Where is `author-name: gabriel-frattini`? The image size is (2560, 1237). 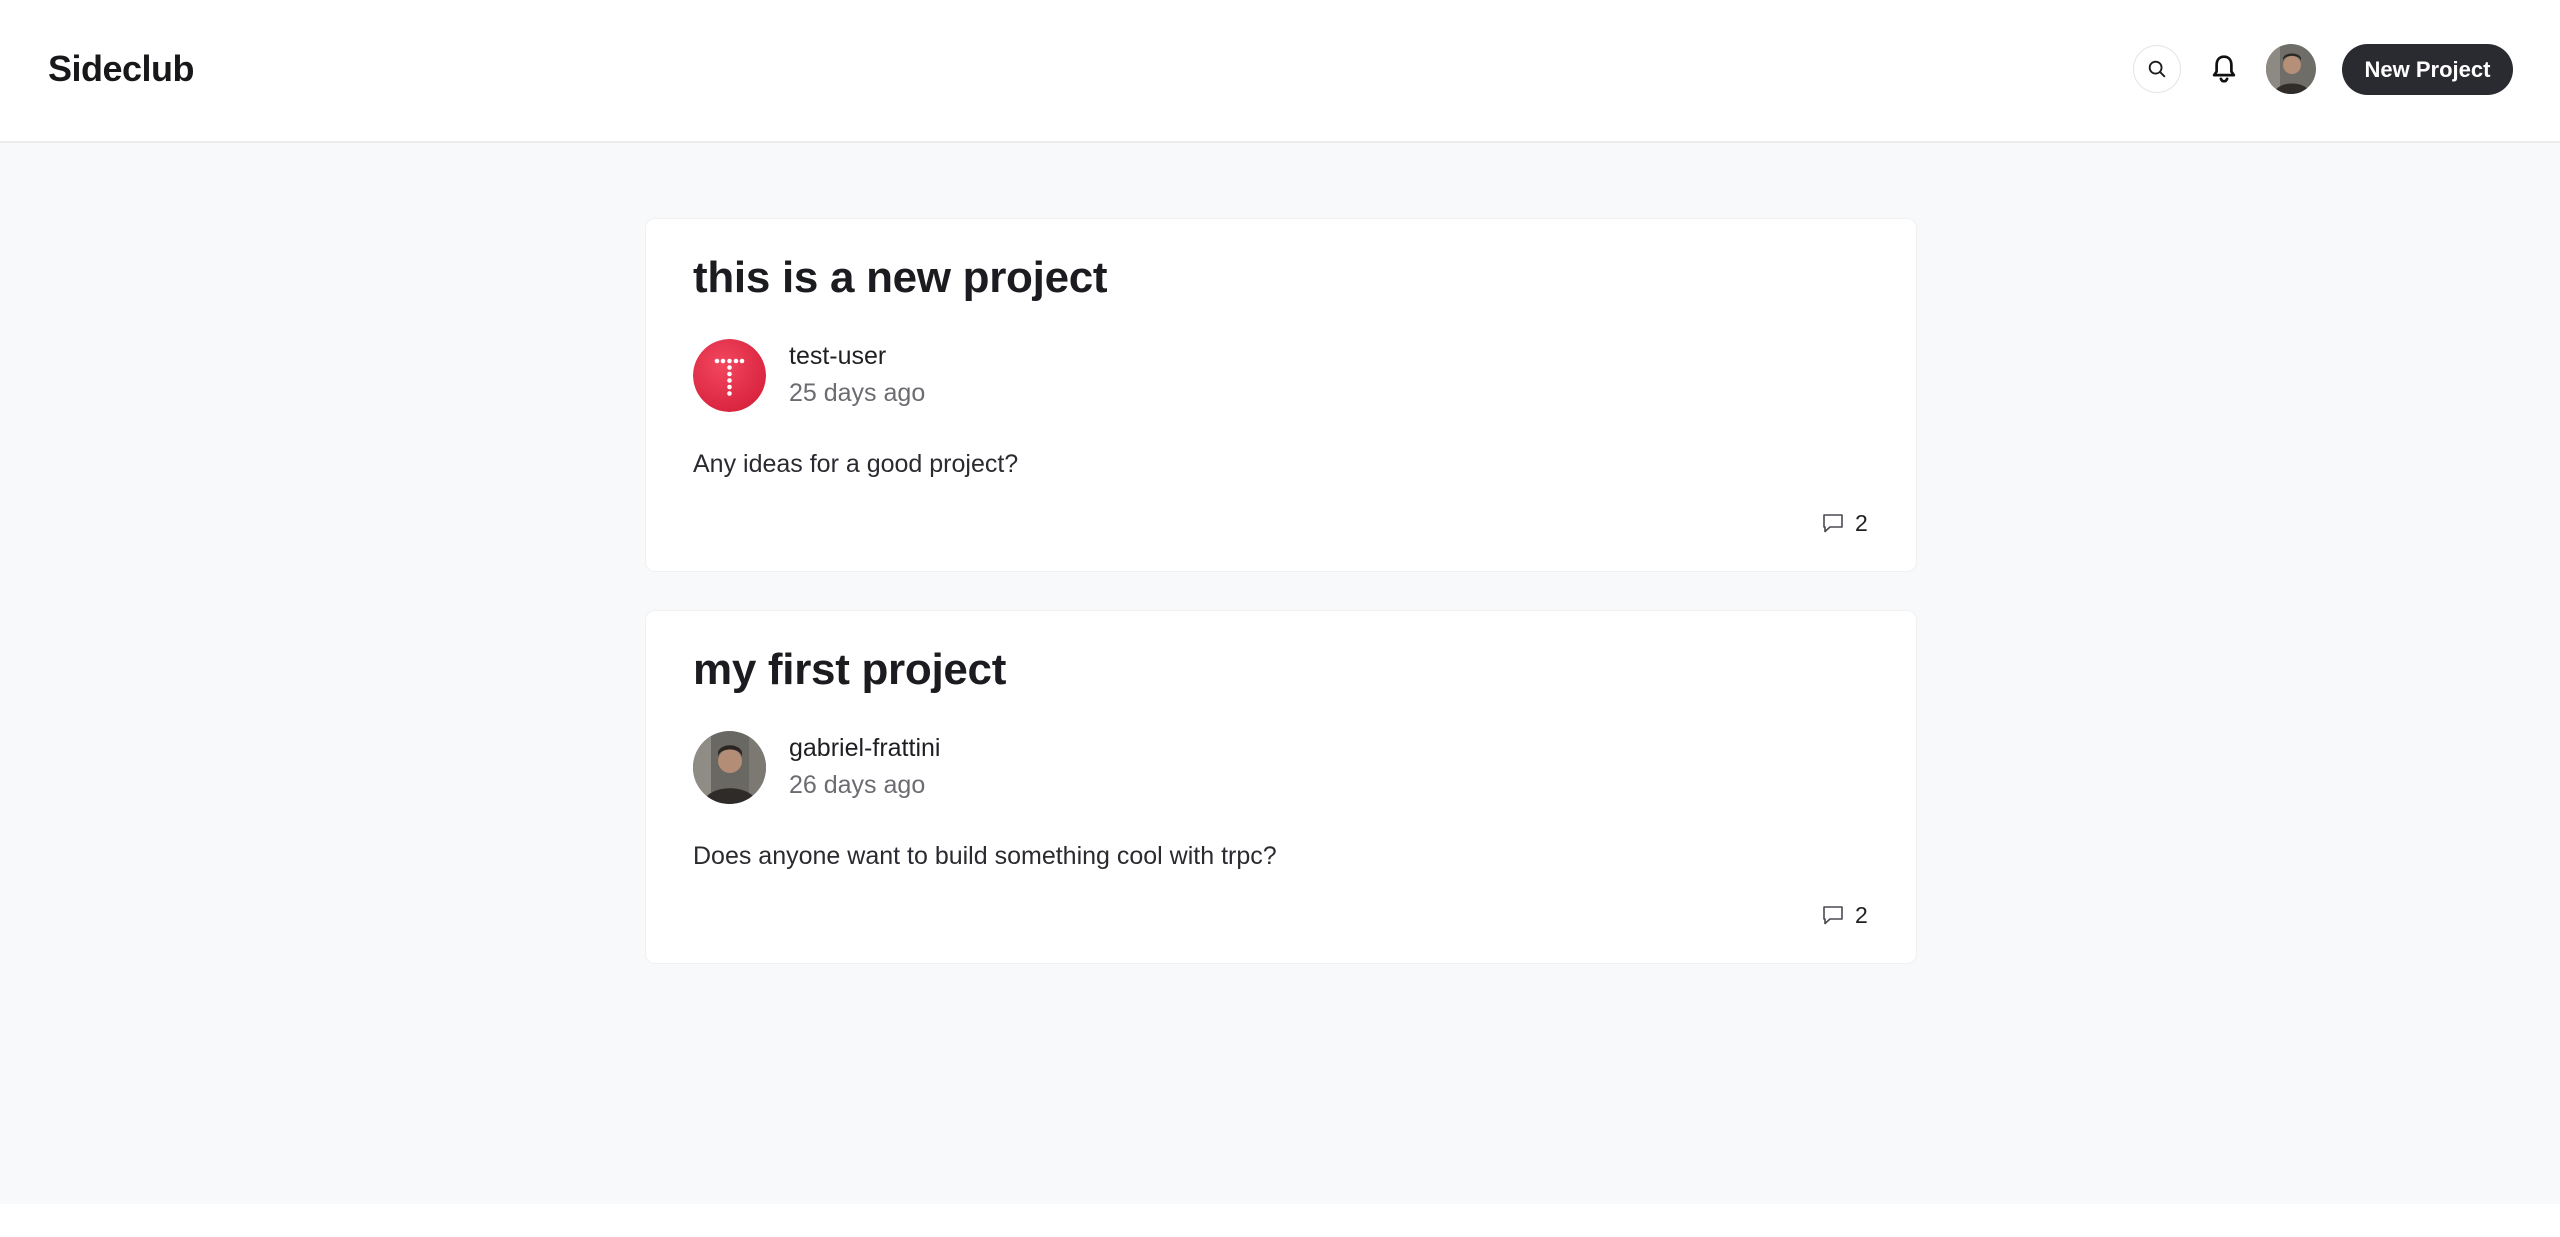 author-name: gabriel-frattini is located at coordinates (864, 748).